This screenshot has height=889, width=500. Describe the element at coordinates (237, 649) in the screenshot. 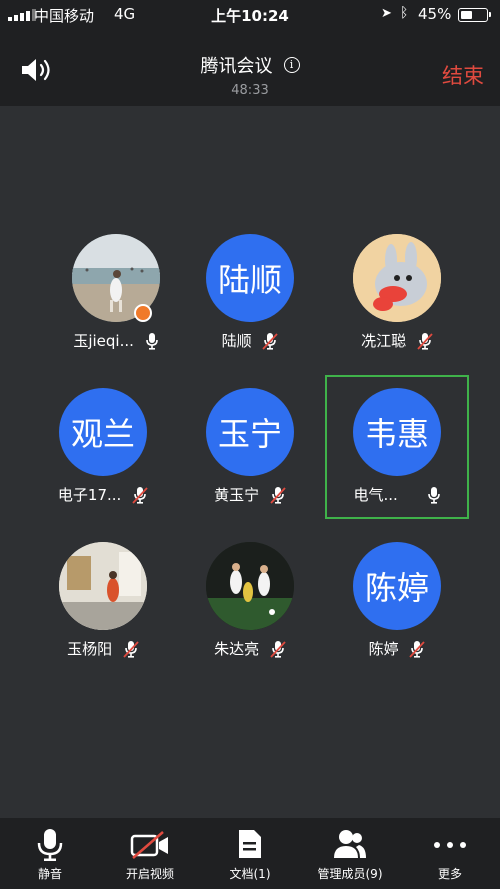

I see `participant-name: 朱达亮` at that location.